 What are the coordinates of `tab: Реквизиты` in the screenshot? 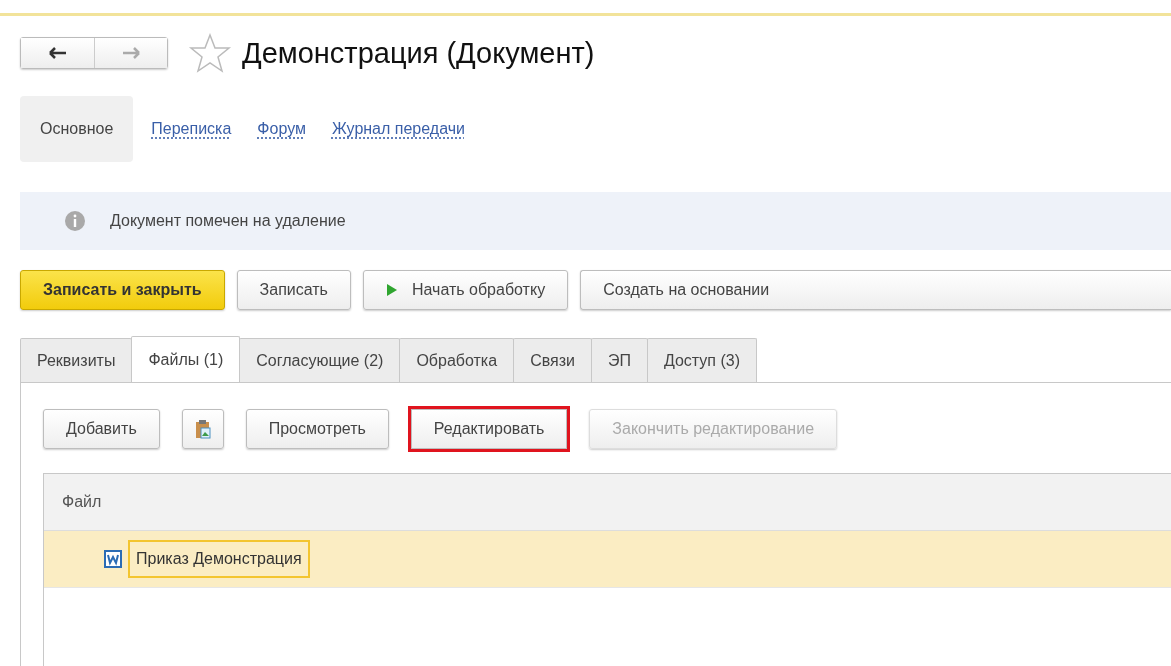 It's located at (76, 360).